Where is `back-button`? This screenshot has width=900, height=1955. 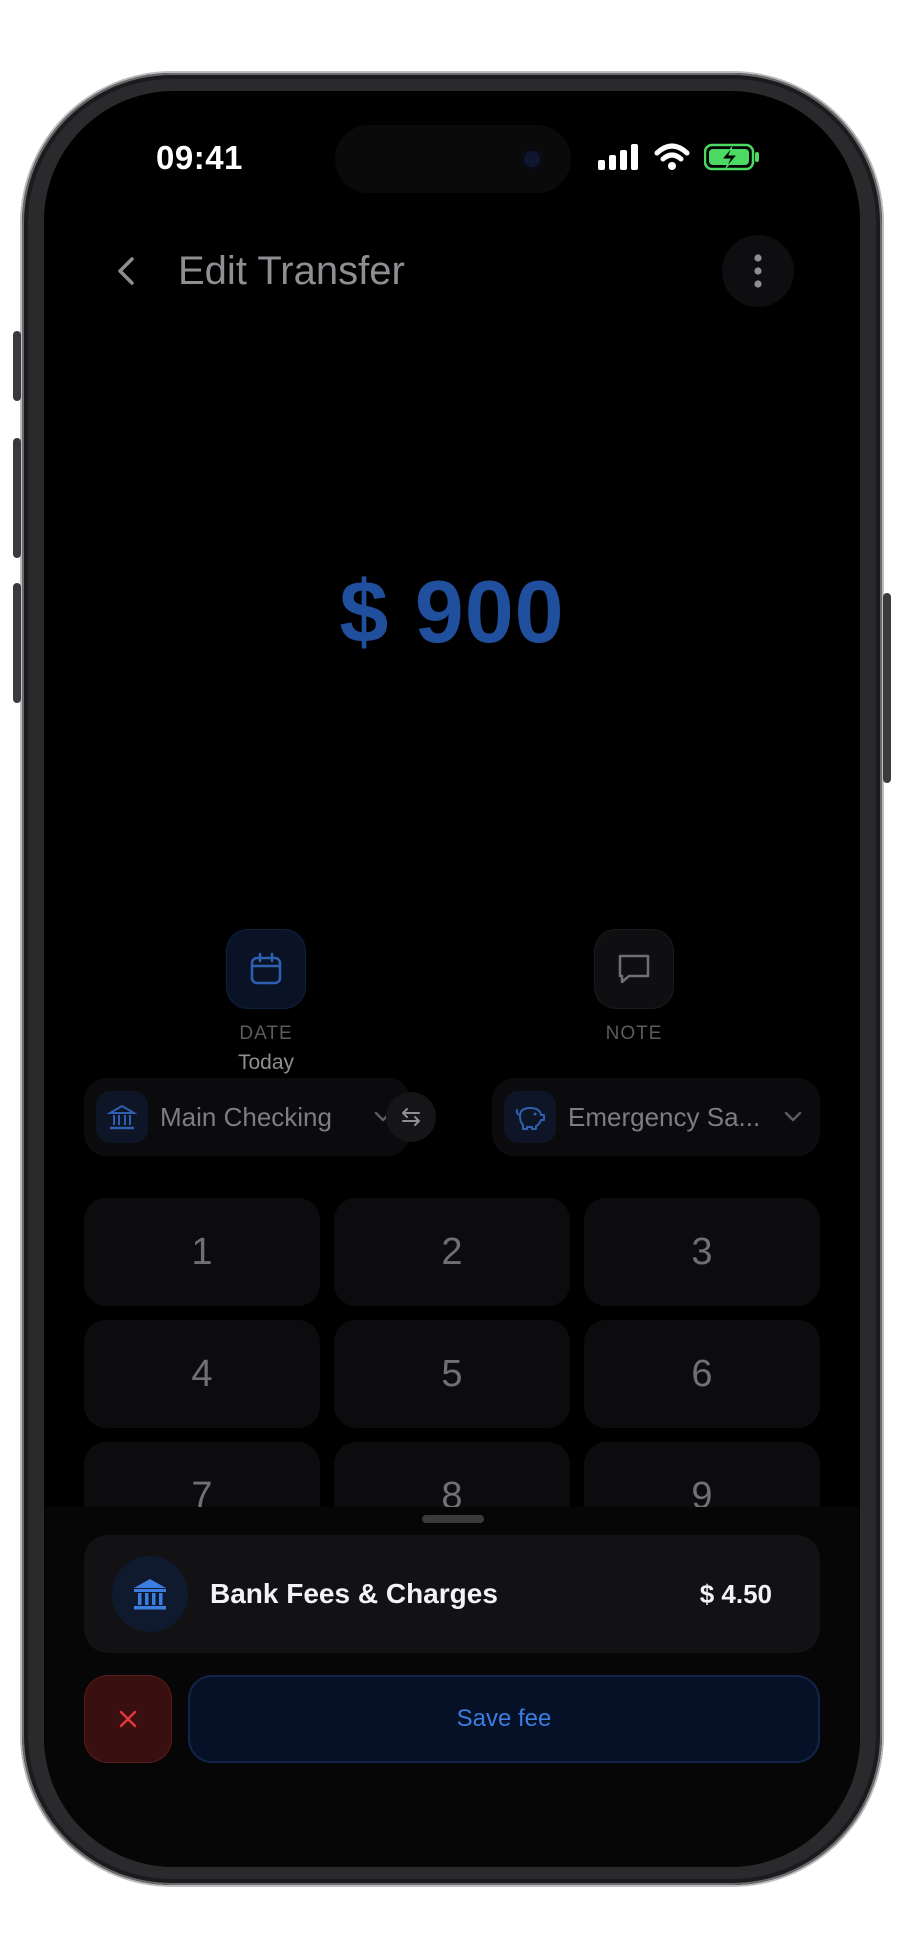 back-button is located at coordinates (126, 271).